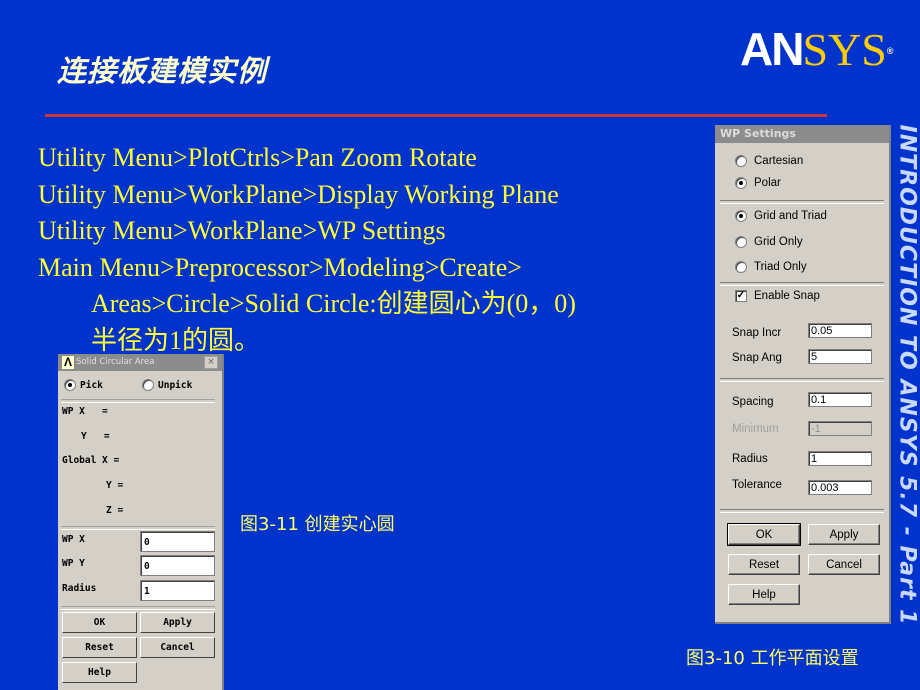 This screenshot has height=690, width=920. I want to click on minimum-label: Minimum, so click(755, 429).